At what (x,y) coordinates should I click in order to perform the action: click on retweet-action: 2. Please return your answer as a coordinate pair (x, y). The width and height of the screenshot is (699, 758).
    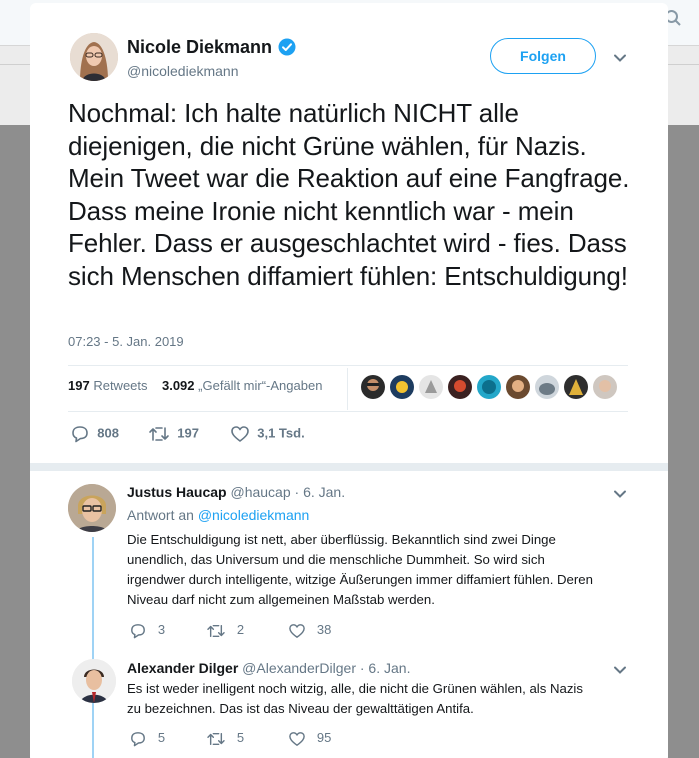
    Looking at the image, I should click on (225, 630).